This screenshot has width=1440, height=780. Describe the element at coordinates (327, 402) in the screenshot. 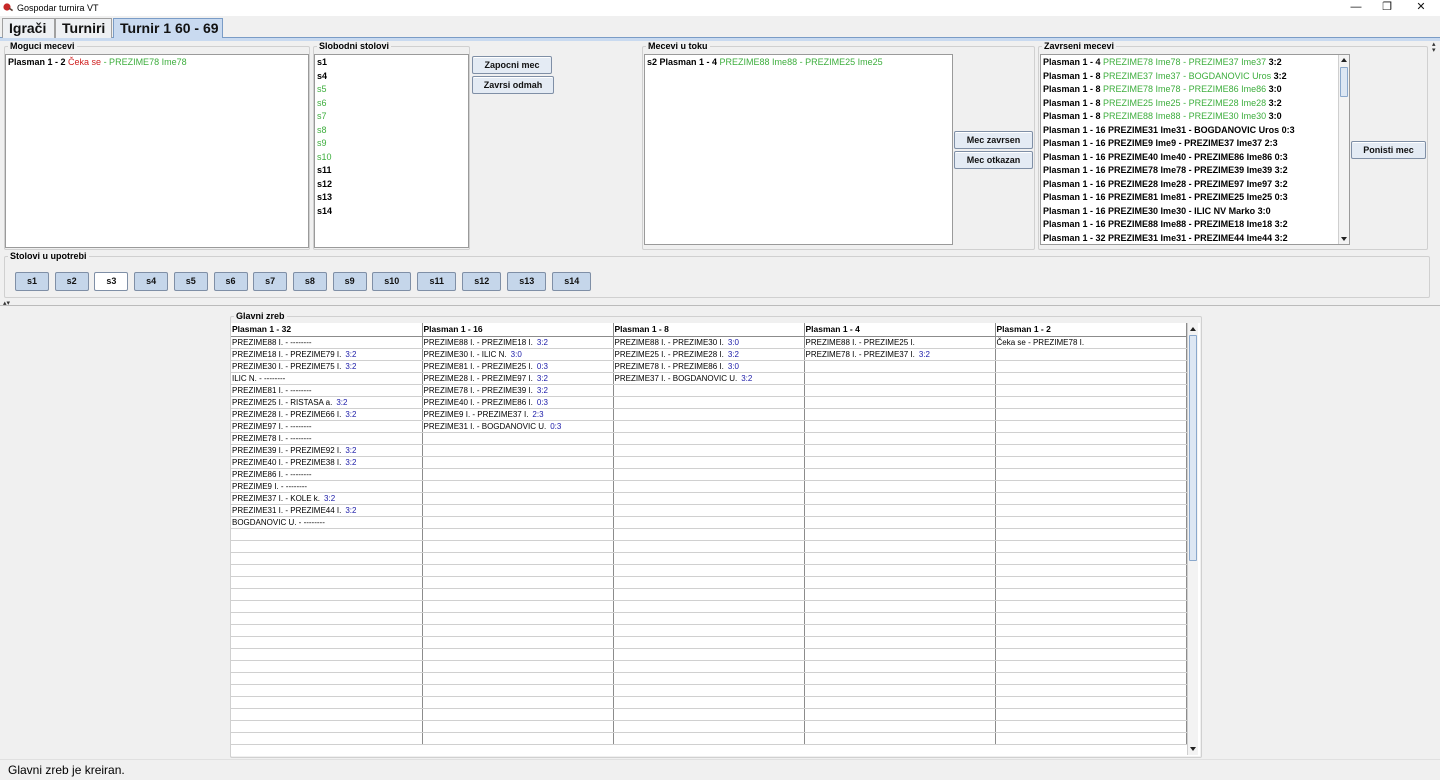

I see `bracket-cell: PREZIME25 I. - RISTASA a. 3:2` at that location.